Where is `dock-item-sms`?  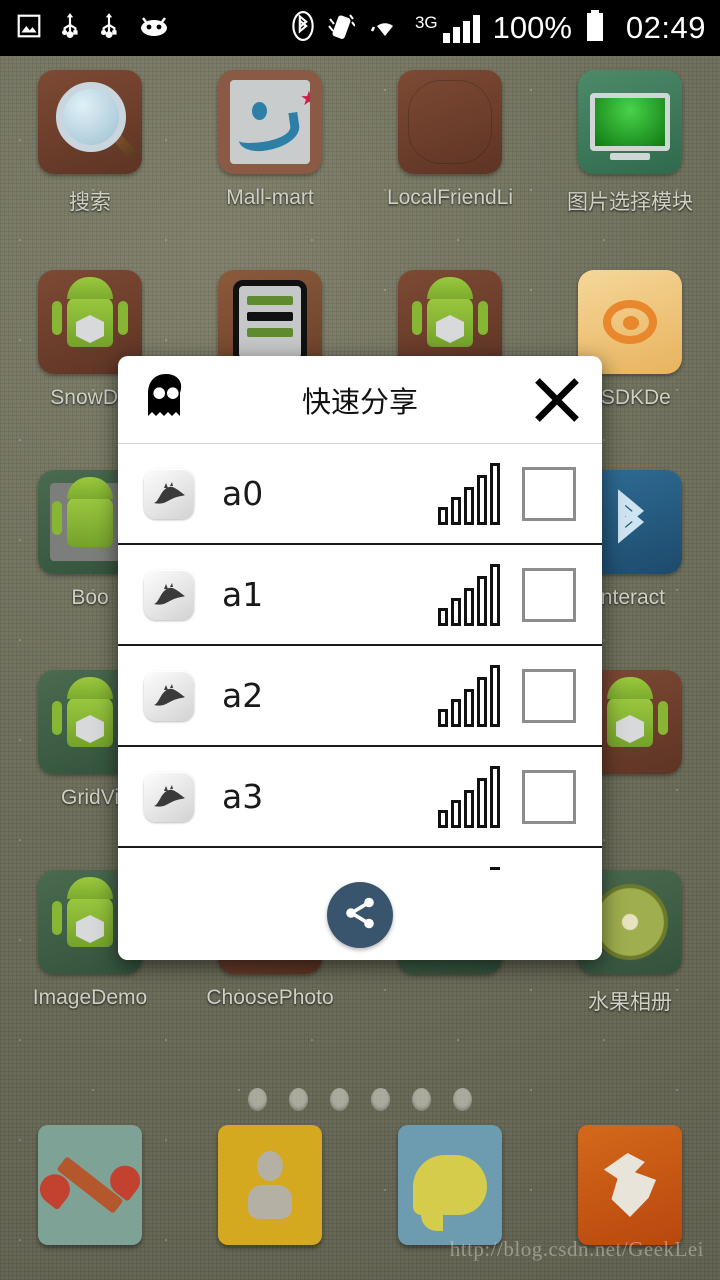
dock-item-sms is located at coordinates (450, 1185).